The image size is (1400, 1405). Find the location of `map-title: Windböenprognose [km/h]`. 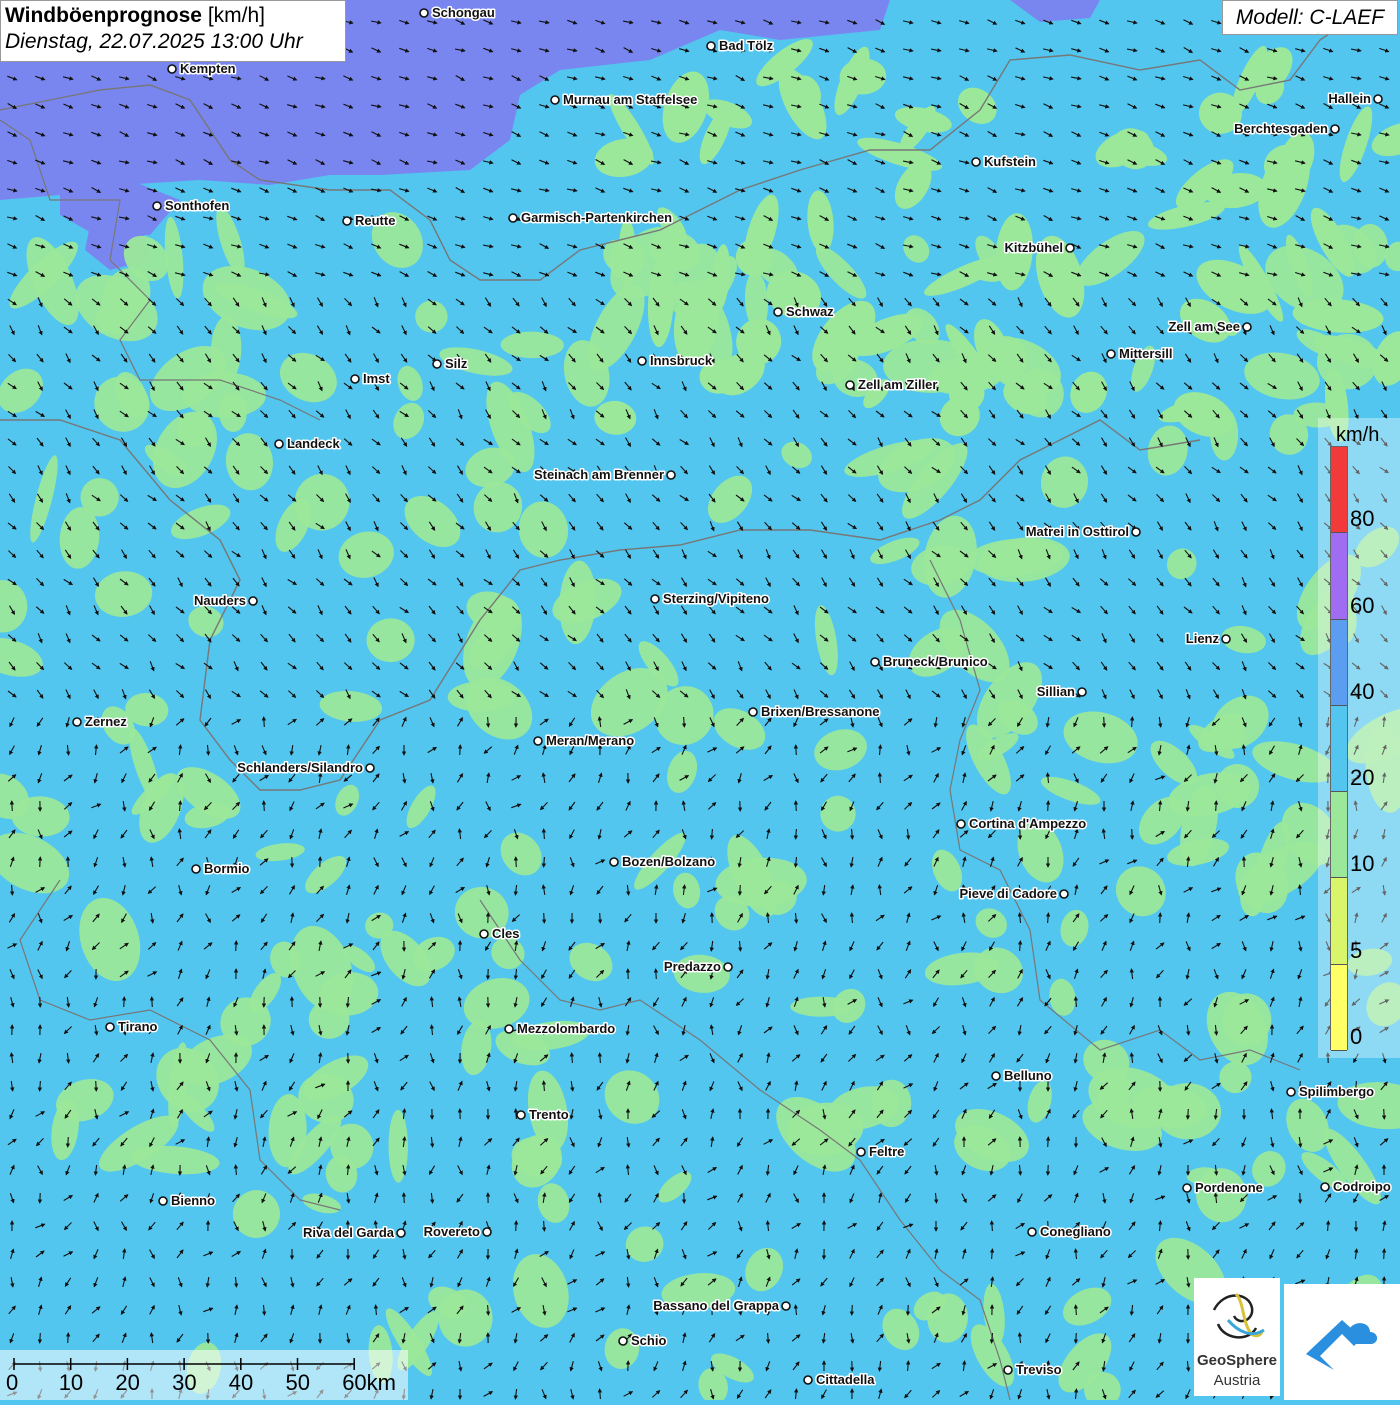

map-title: Windböenprognose [km/h] is located at coordinates (173, 16).